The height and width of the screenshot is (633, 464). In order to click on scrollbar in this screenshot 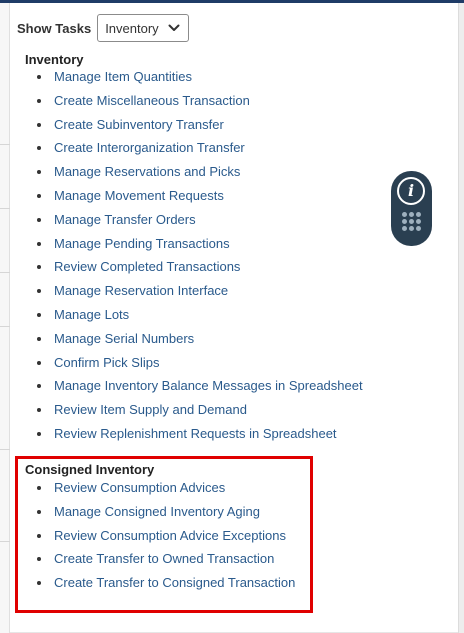, I will do `click(461, 318)`.